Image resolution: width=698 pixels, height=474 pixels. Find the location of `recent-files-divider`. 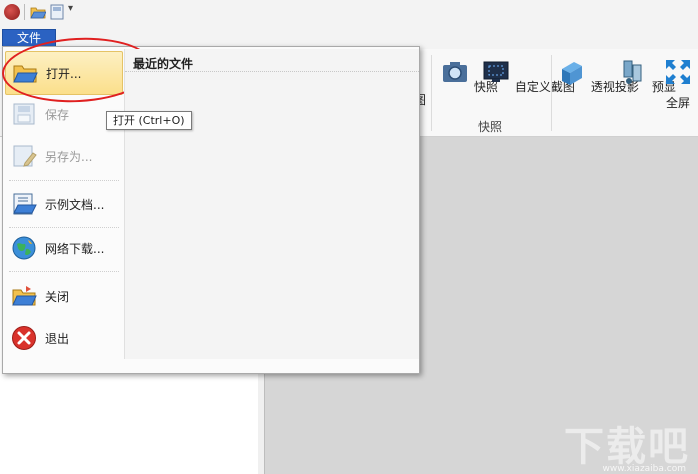

recent-files-divider is located at coordinates (272, 71).